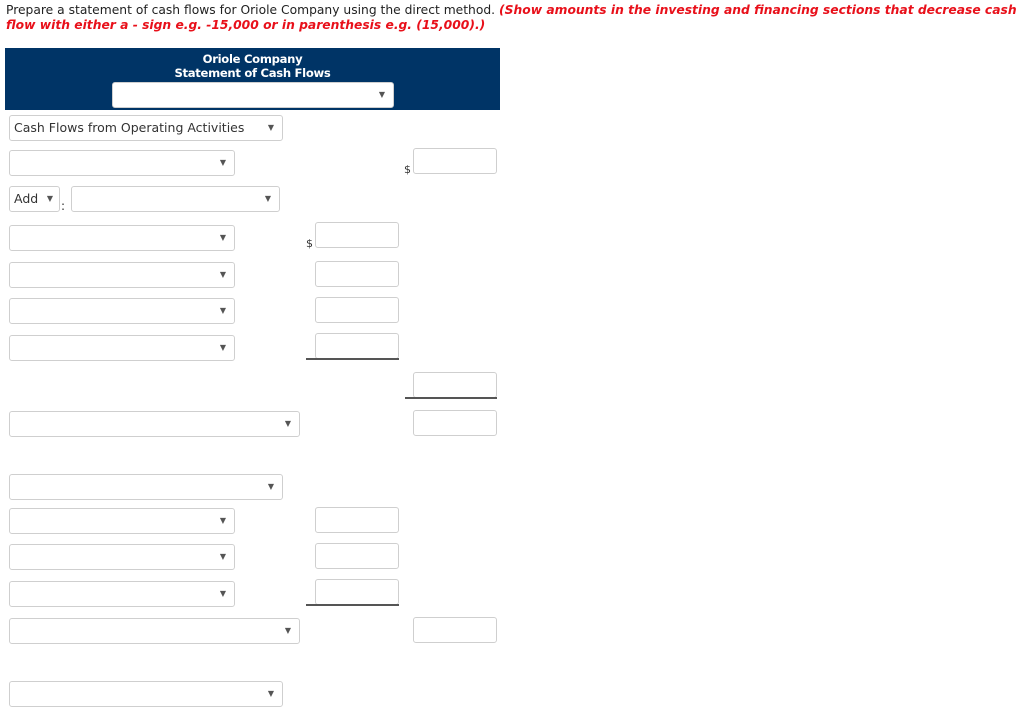 This screenshot has width=1024, height=711. Describe the element at coordinates (252, 73) in the screenshot. I see `statement-title: Statement of Cash Flows` at that location.